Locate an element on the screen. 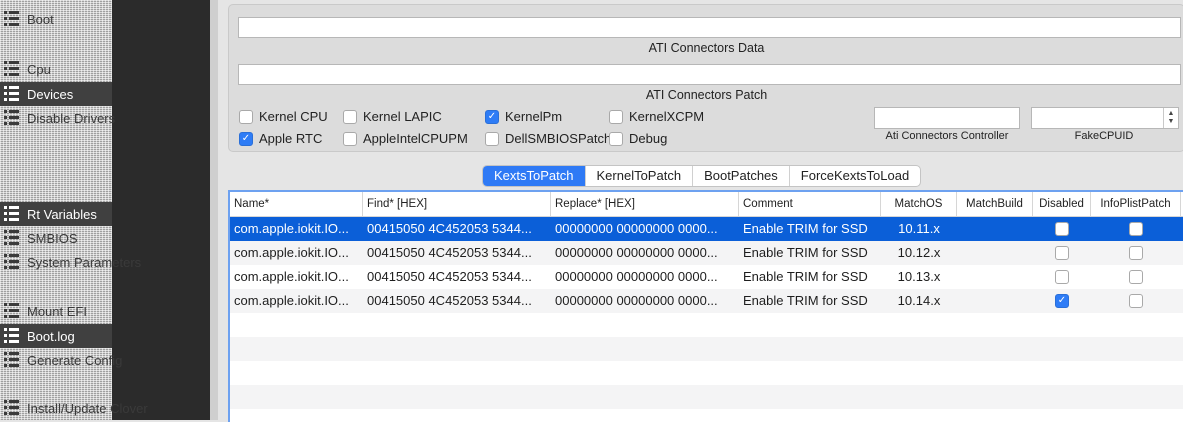 The height and width of the screenshot is (422, 1183). sidebar-item: System Parameters is located at coordinates (70, 262).